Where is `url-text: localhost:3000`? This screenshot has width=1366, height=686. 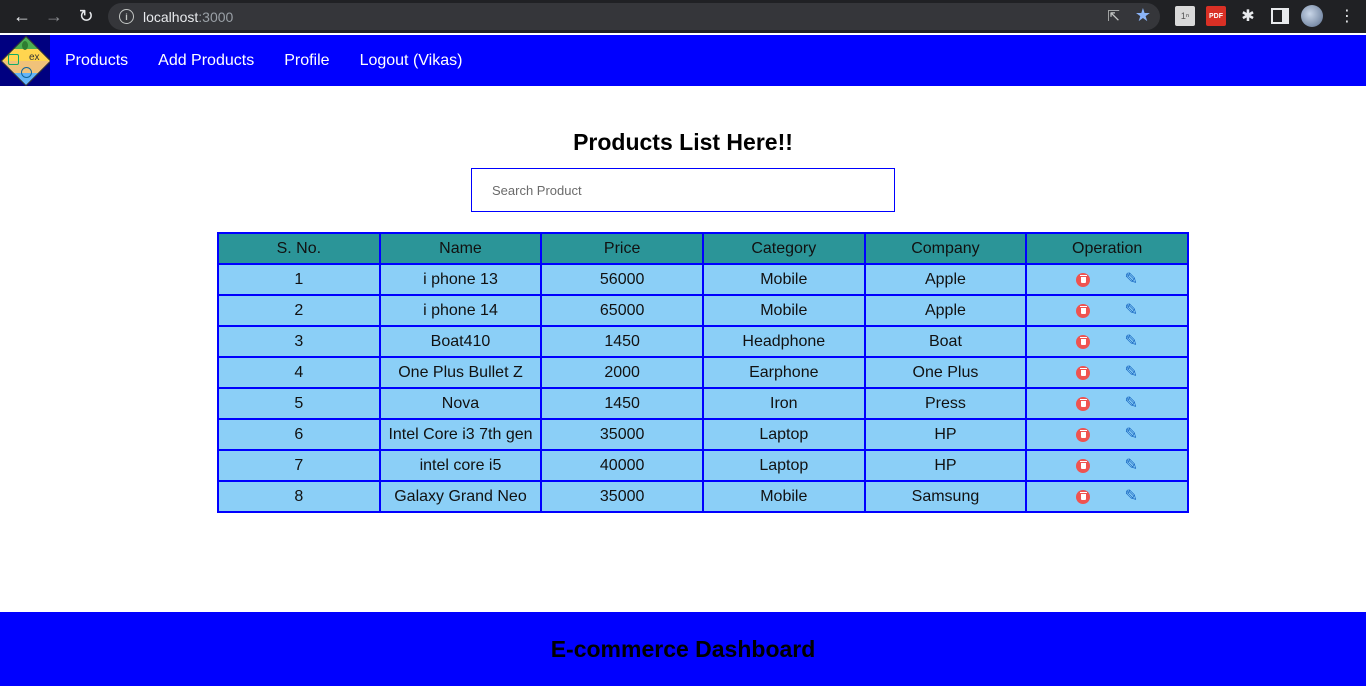
url-text: localhost:3000 is located at coordinates (188, 16).